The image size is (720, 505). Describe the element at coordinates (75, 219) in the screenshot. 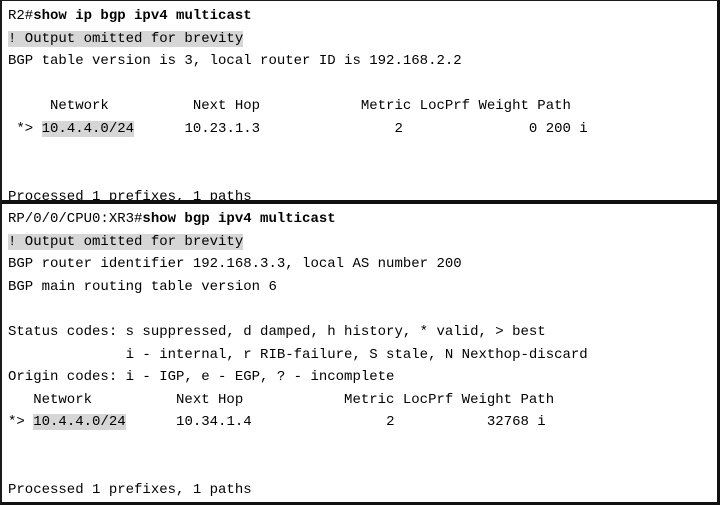

I see `prompt-xr3: RP/0/0/CPU0:XR3#` at that location.